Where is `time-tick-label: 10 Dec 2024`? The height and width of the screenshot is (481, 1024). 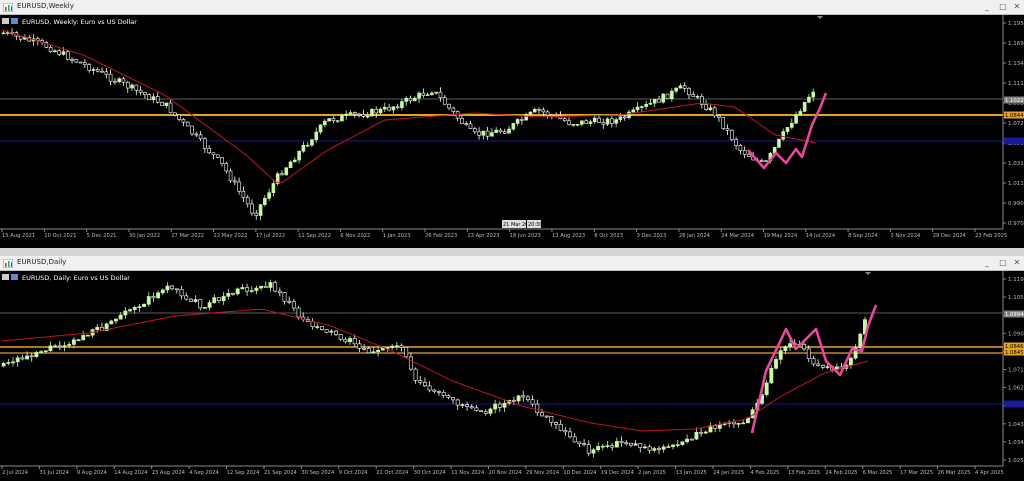 time-tick-label: 10 Dec 2024 is located at coordinates (580, 473).